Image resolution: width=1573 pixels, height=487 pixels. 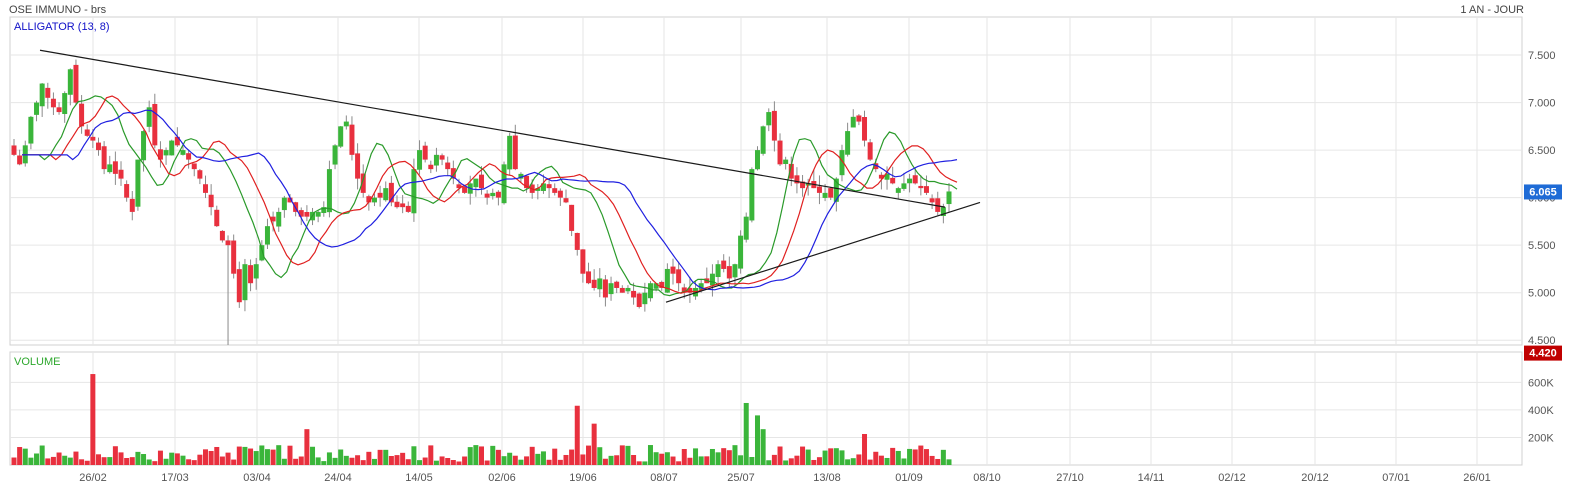 What do you see at coordinates (1232, 478) in the screenshot?
I see `x-tick-label: 02/12` at bounding box center [1232, 478].